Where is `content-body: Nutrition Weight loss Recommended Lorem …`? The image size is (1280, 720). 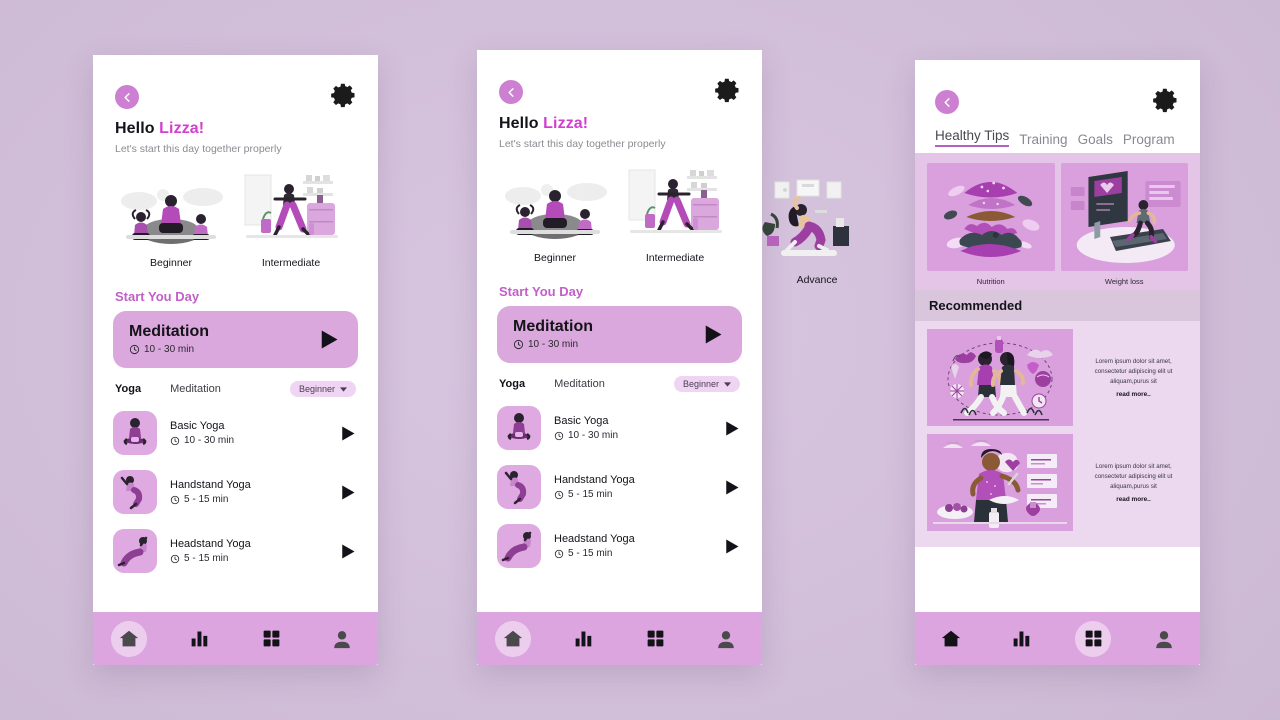 content-body: Nutrition Weight loss Recommended Lorem … is located at coordinates (1057, 350).